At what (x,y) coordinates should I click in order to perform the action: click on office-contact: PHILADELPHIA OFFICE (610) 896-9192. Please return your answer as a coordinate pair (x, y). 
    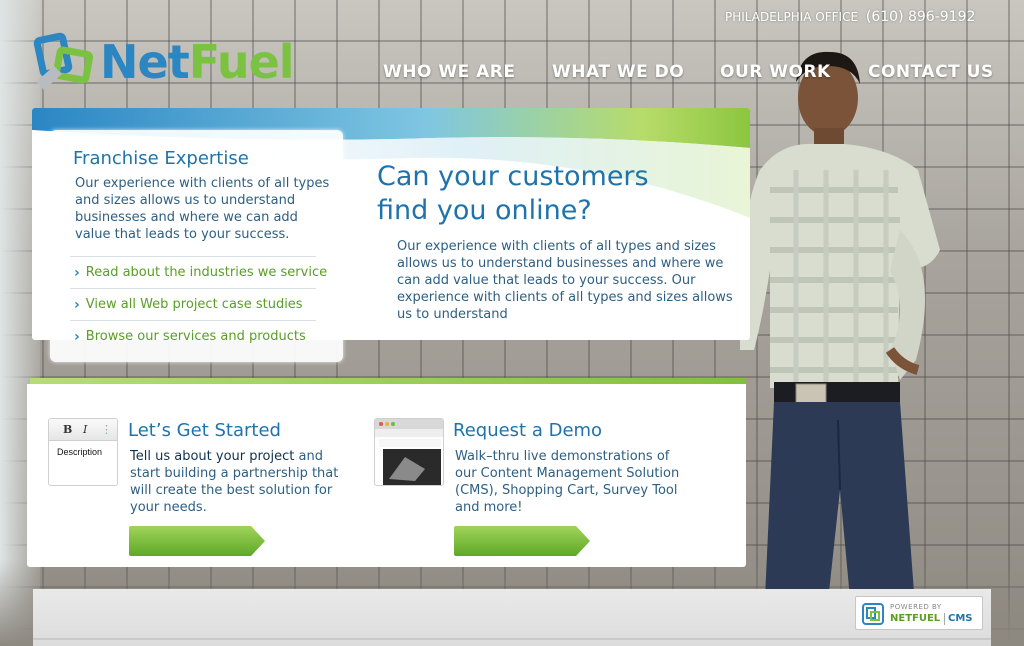
    Looking at the image, I should click on (850, 17).